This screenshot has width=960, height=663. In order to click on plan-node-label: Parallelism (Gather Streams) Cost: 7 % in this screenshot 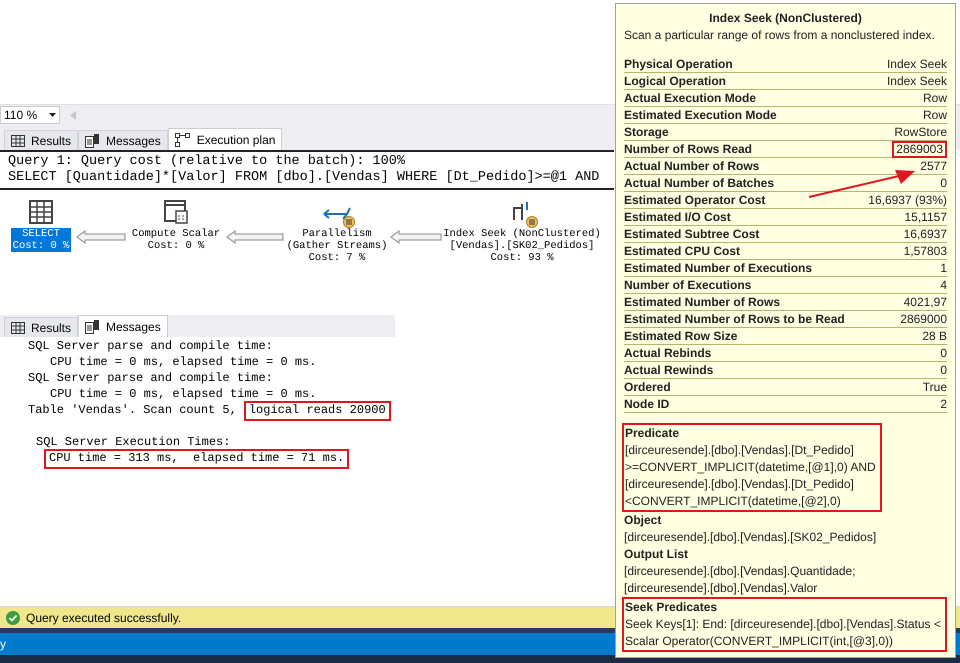, I will do `click(337, 246)`.